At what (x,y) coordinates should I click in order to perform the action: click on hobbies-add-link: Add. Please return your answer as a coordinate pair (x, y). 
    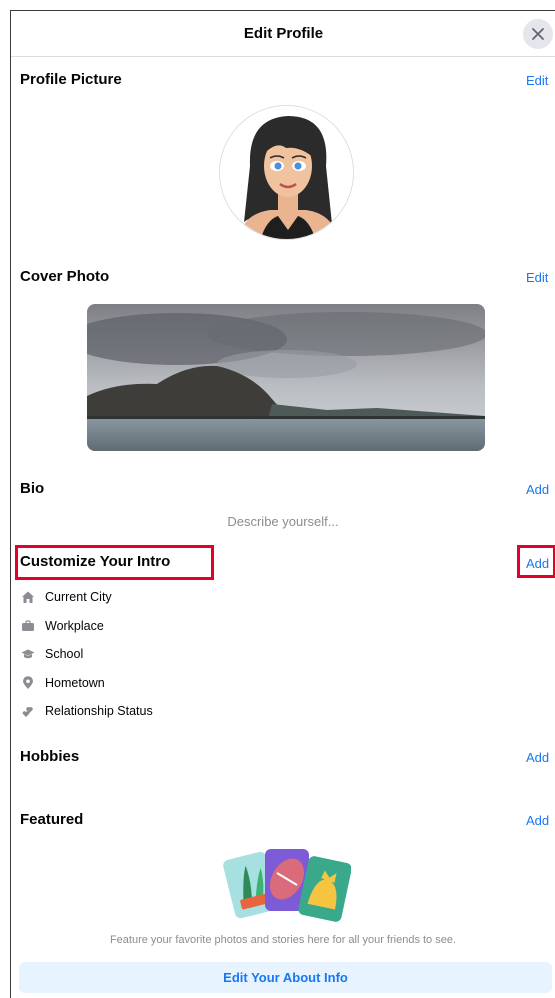
    Looking at the image, I should click on (537, 757).